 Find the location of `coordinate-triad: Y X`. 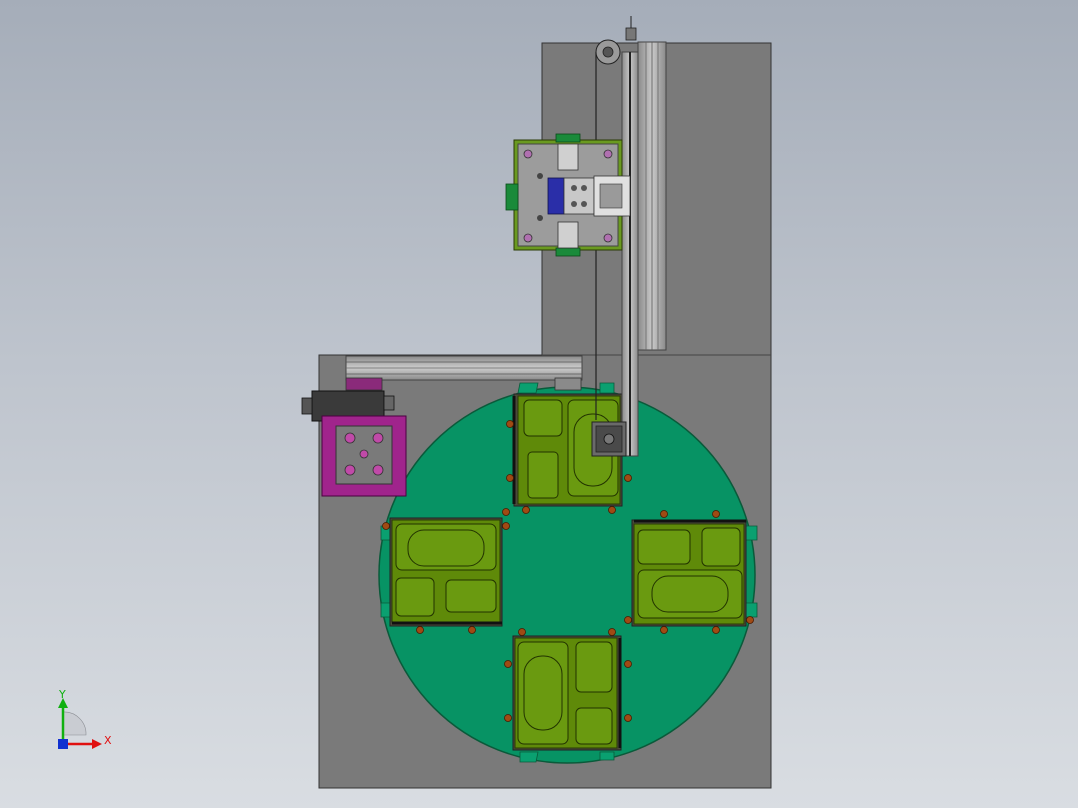

coordinate-triad: Y X is located at coordinates (85, 718).